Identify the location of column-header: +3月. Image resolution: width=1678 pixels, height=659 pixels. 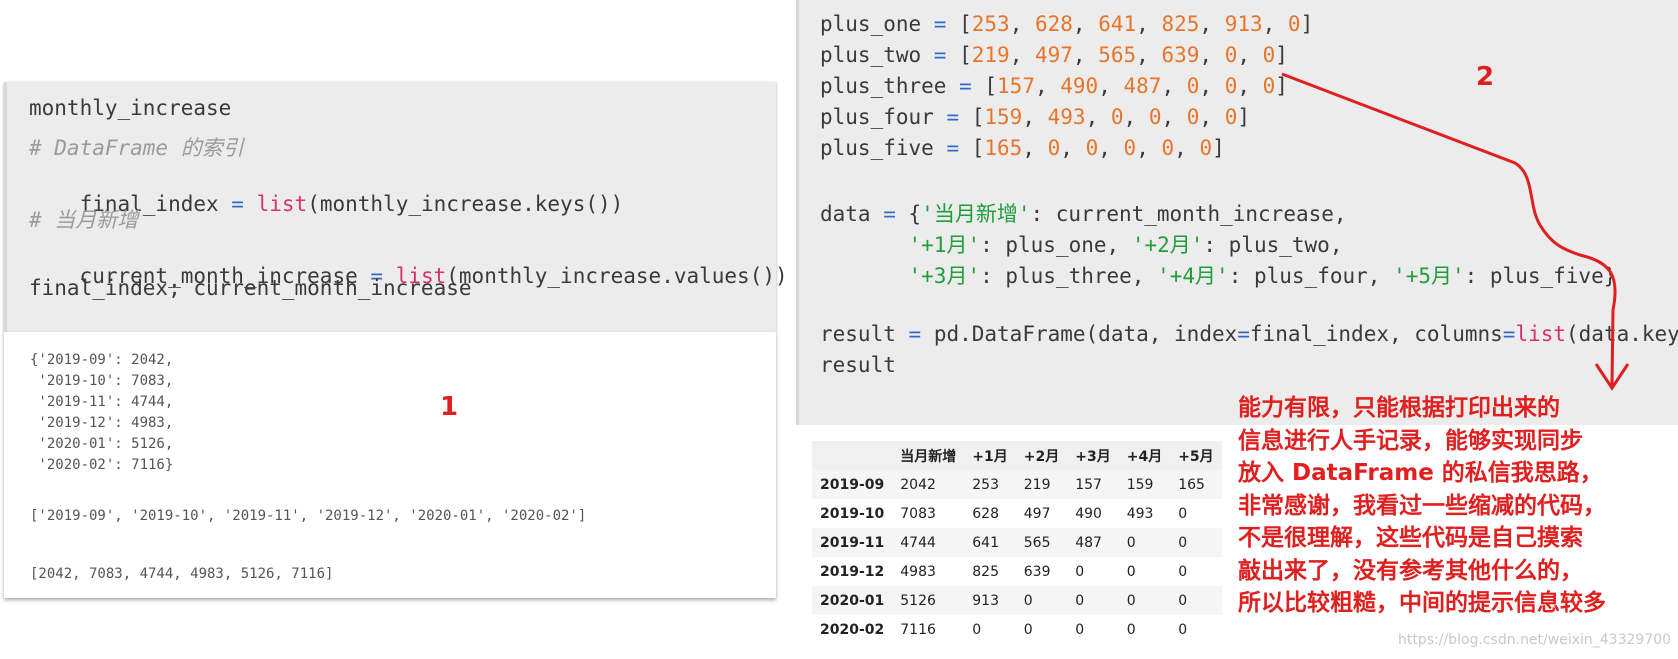
(1093, 455).